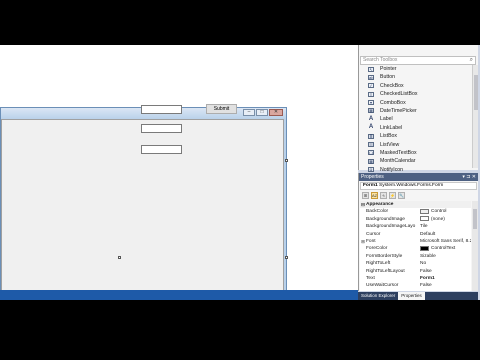 Image resolution: width=480 pixels, height=360 pixels. What do you see at coordinates (392, 169) in the screenshot?
I see `toolbox-item-label: NotifyIcon` at bounding box center [392, 169].